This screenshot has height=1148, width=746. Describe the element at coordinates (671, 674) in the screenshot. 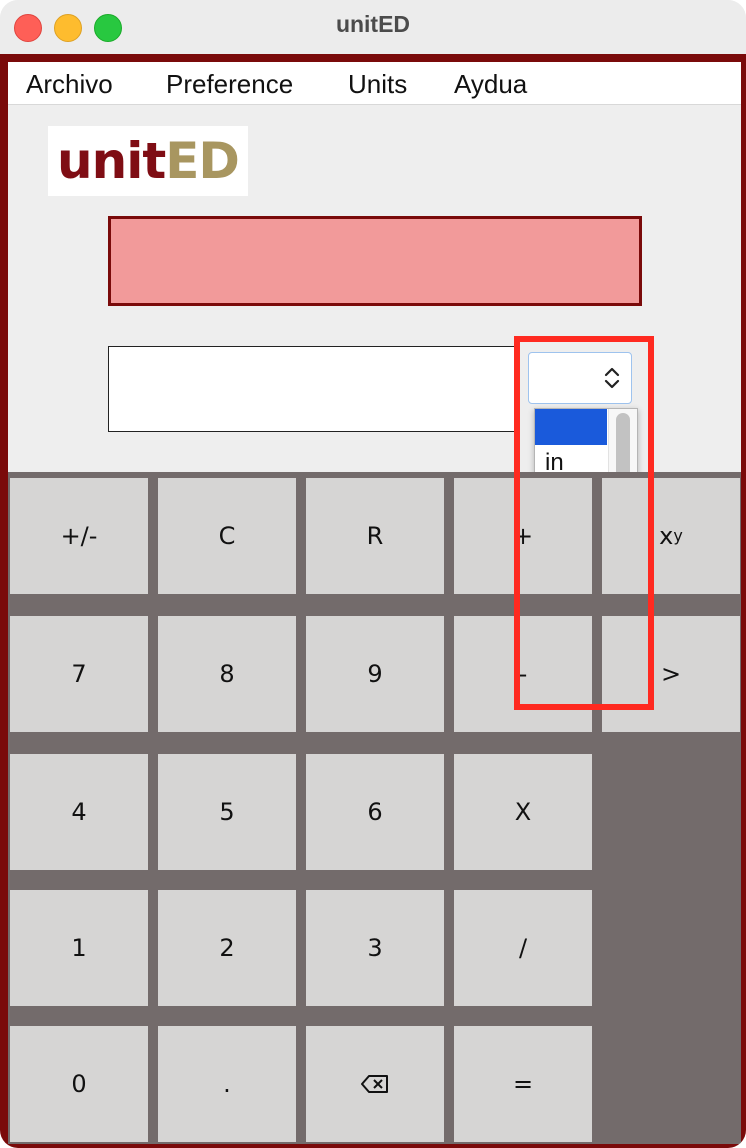

I see `key-convert: >` at that location.